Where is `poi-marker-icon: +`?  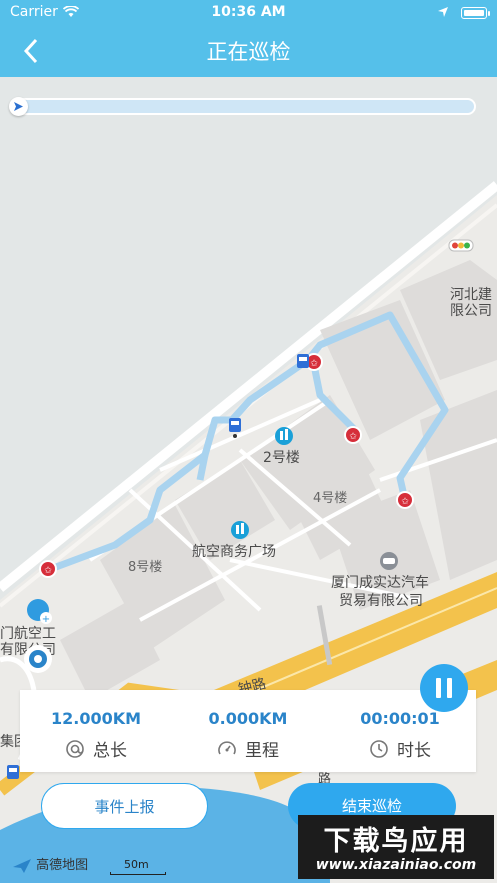
poi-marker-icon: + is located at coordinates (39, 612).